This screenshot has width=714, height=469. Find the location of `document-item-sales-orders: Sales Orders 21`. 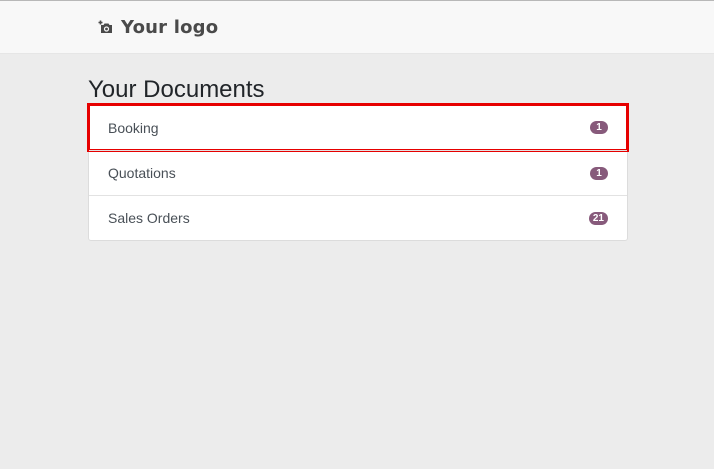

document-item-sales-orders: Sales Orders 21 is located at coordinates (358, 217).